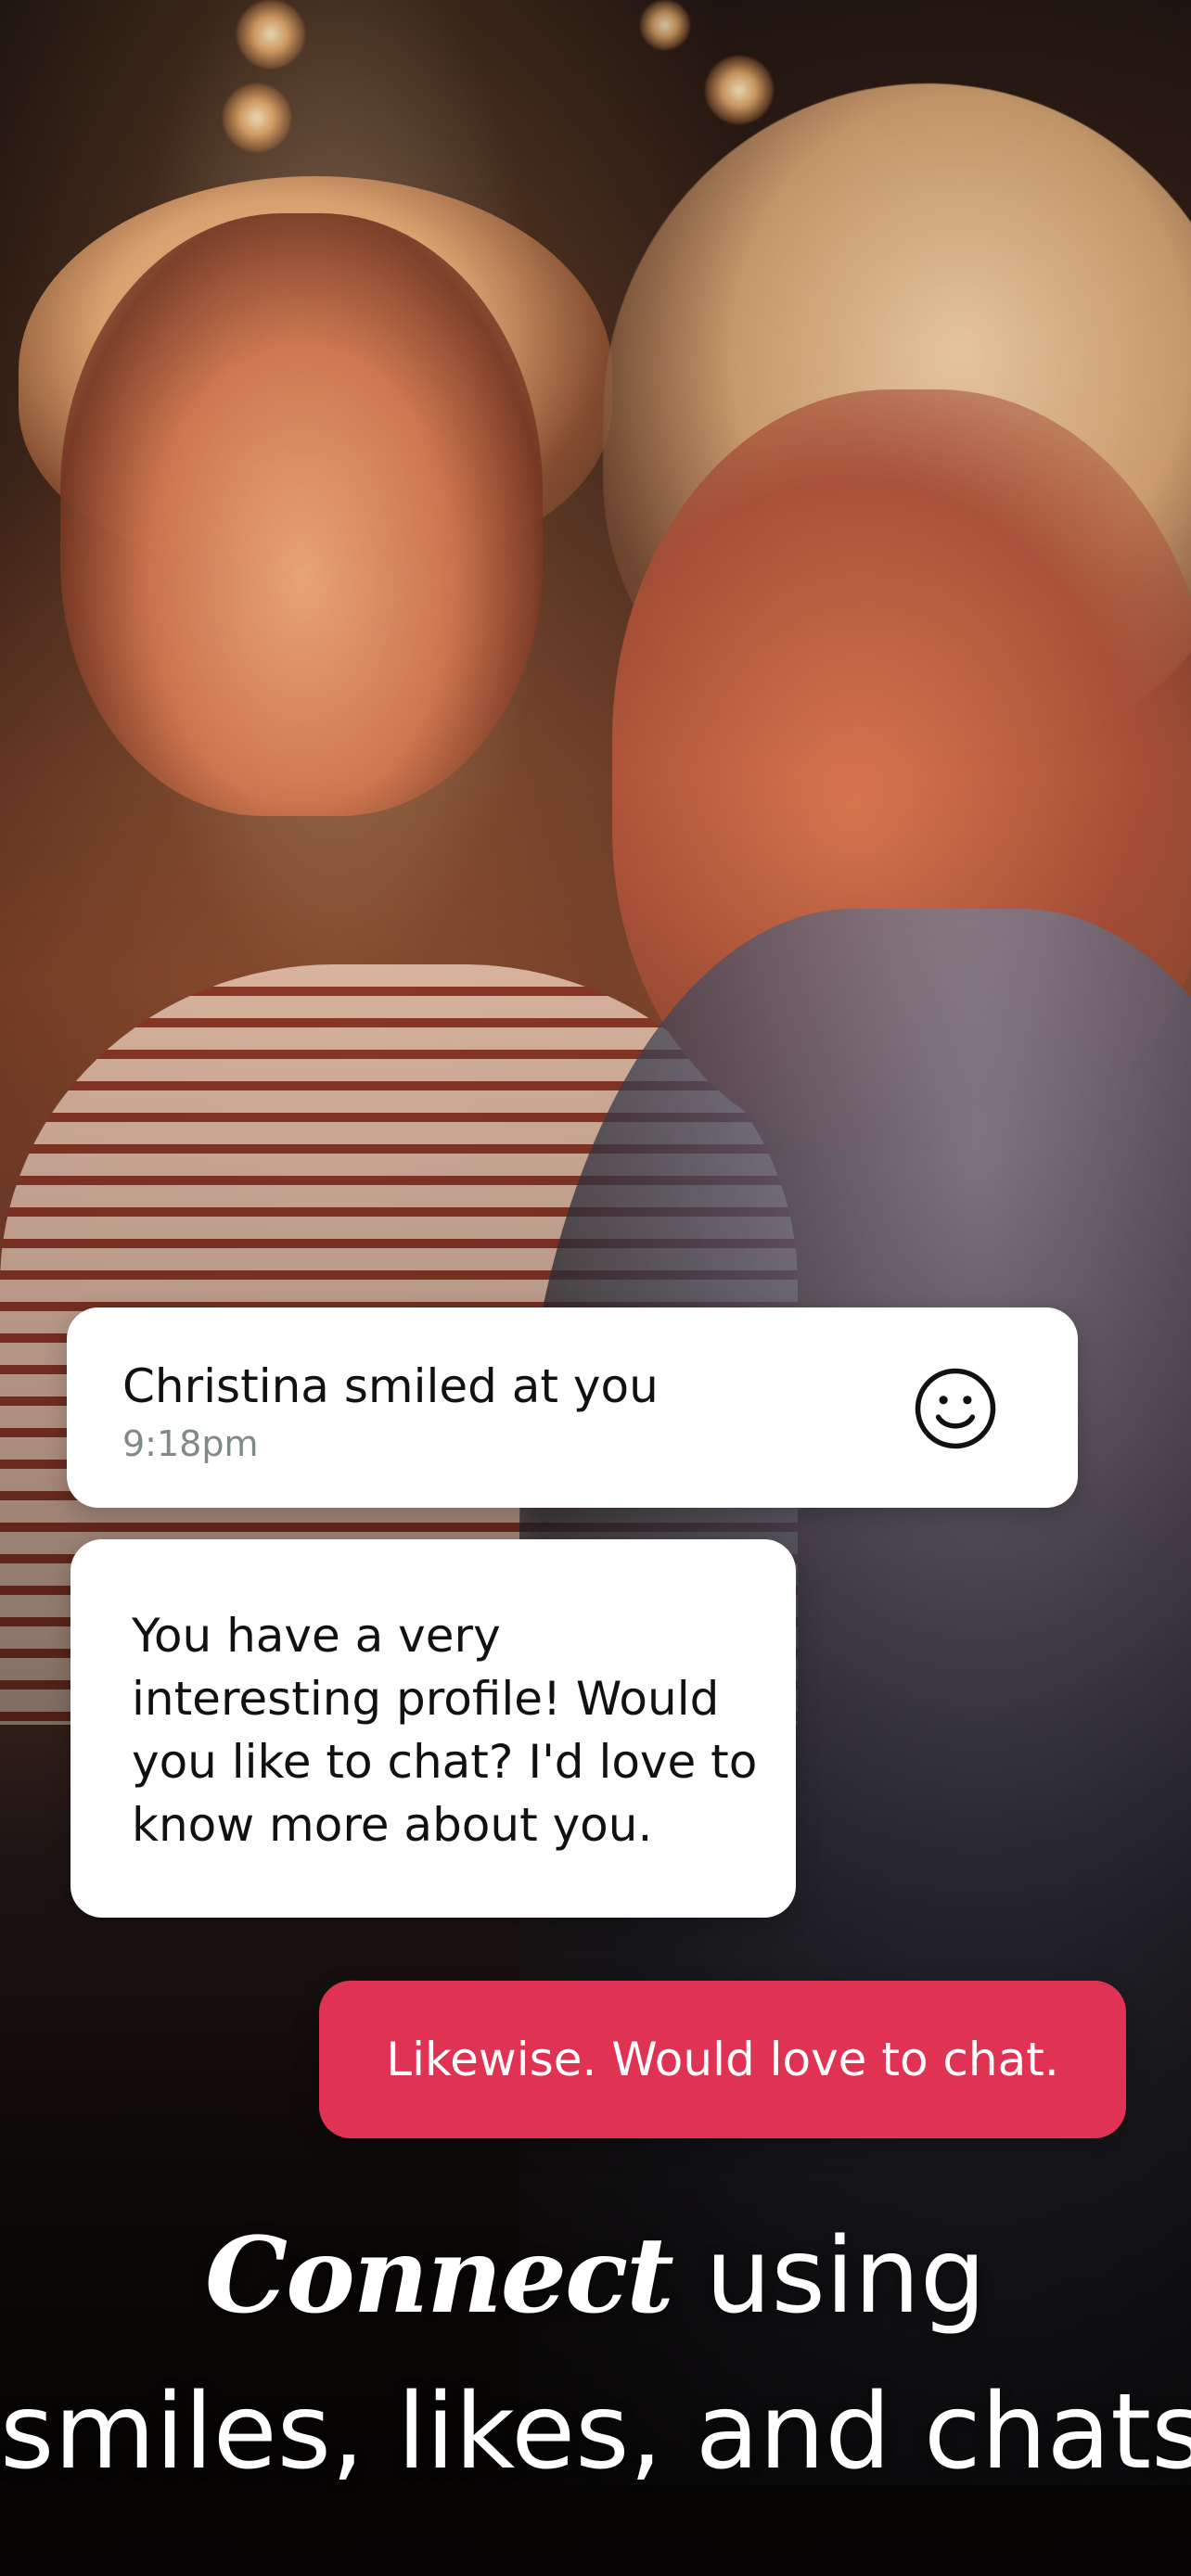 This screenshot has height=2576, width=1191. I want to click on headline-line1: Connect using, so click(595, 2276).